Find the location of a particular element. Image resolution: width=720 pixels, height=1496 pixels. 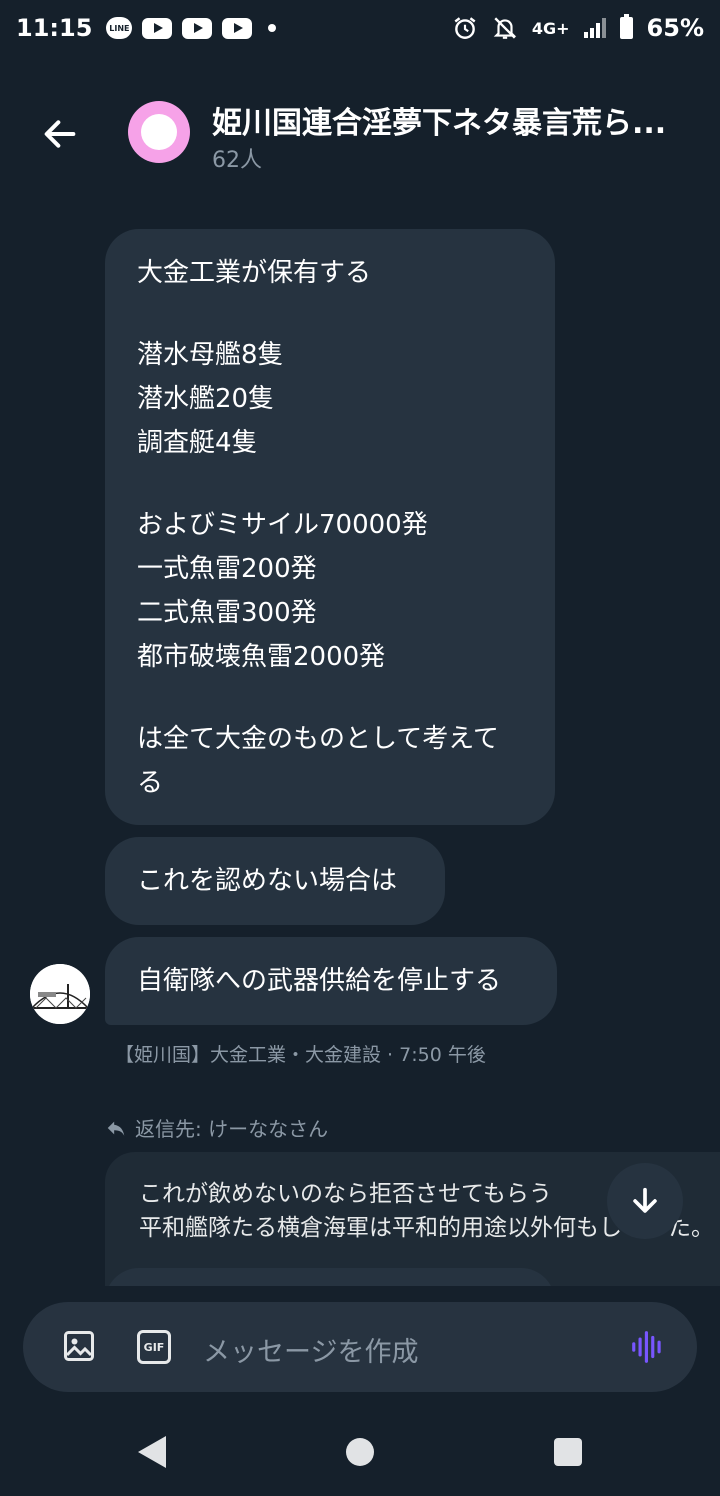

message-input: メッセージを作成 is located at coordinates (310, 1349).